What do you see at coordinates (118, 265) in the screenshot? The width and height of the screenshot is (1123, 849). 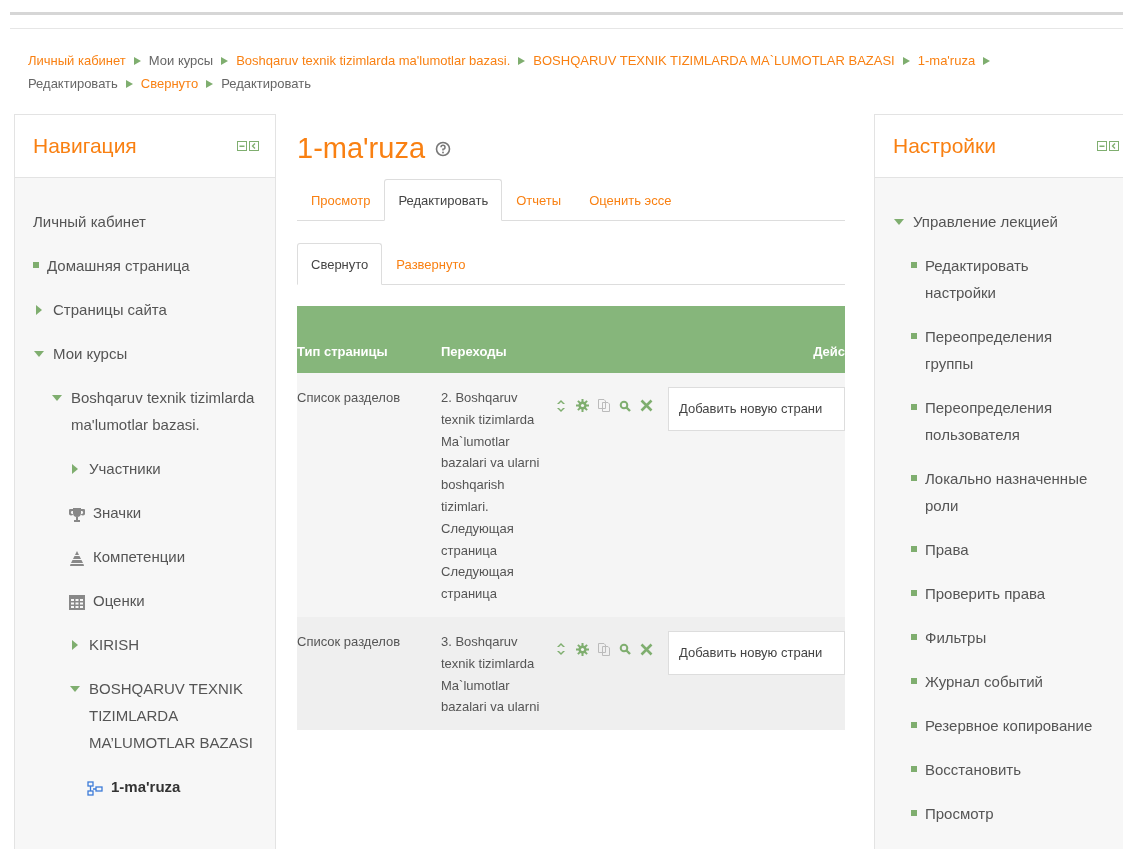 I see `nav-item: Домашняя страница` at bounding box center [118, 265].